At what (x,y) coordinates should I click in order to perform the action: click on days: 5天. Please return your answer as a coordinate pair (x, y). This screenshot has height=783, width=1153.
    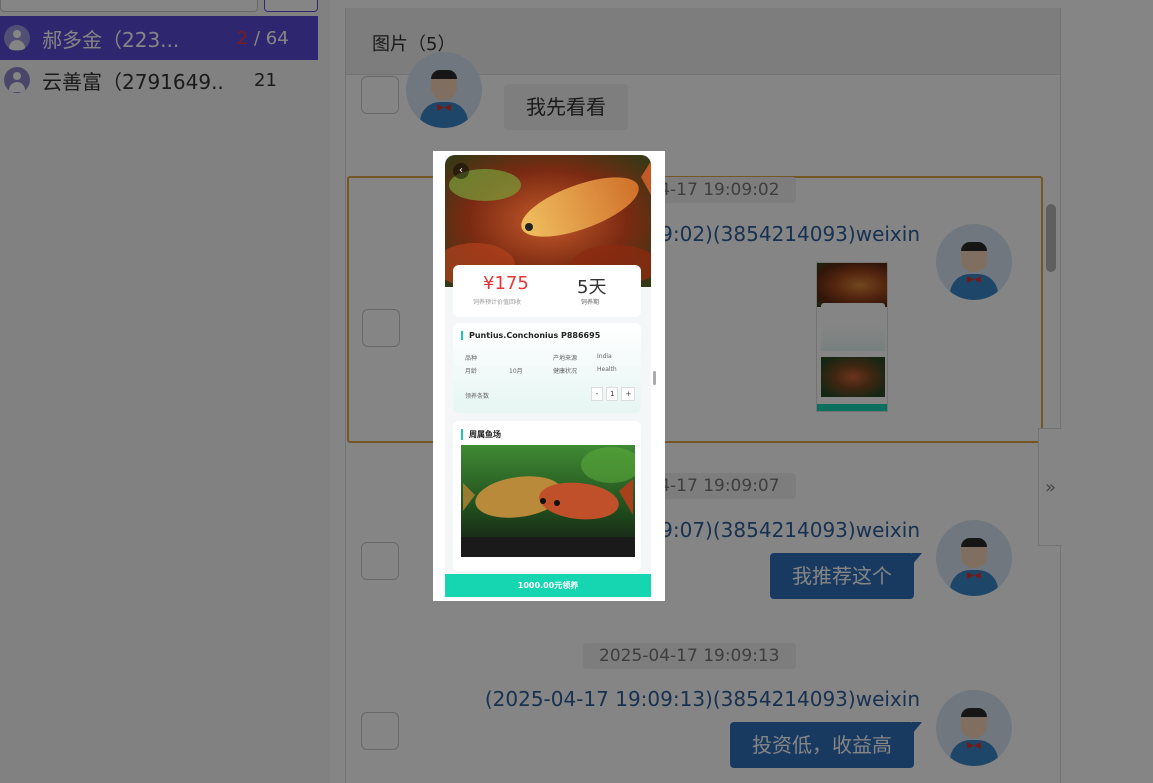
    Looking at the image, I should click on (592, 287).